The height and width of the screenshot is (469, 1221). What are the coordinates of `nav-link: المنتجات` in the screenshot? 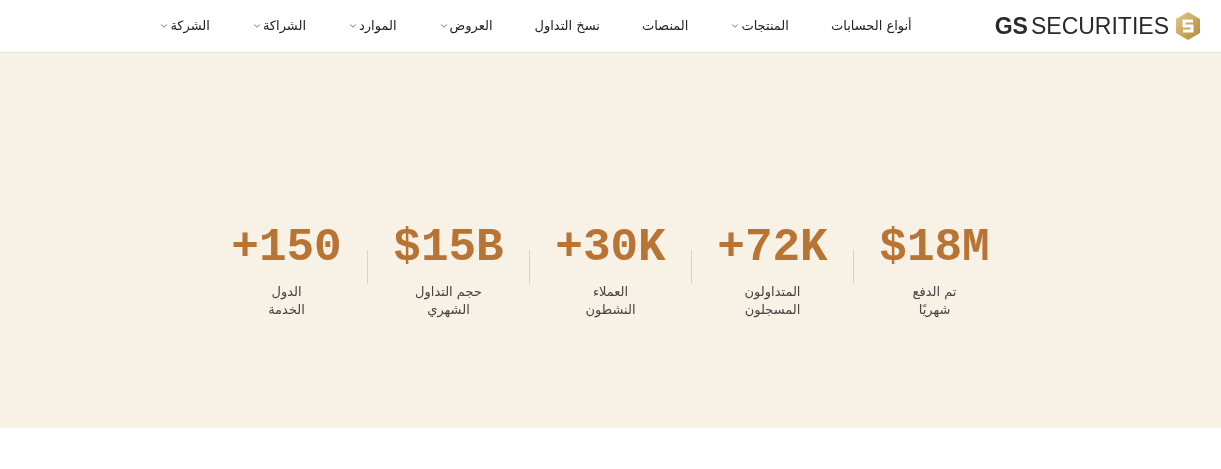 It's located at (759, 26).